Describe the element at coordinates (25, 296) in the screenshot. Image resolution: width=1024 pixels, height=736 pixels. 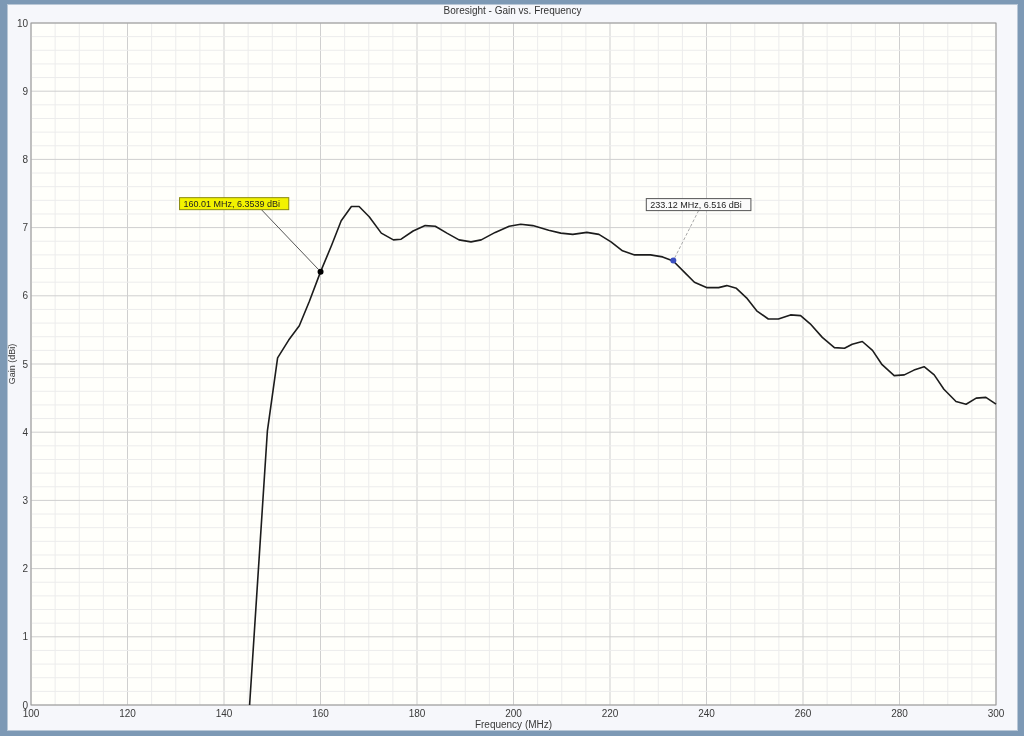
I see `y-tick-label: 6` at that location.